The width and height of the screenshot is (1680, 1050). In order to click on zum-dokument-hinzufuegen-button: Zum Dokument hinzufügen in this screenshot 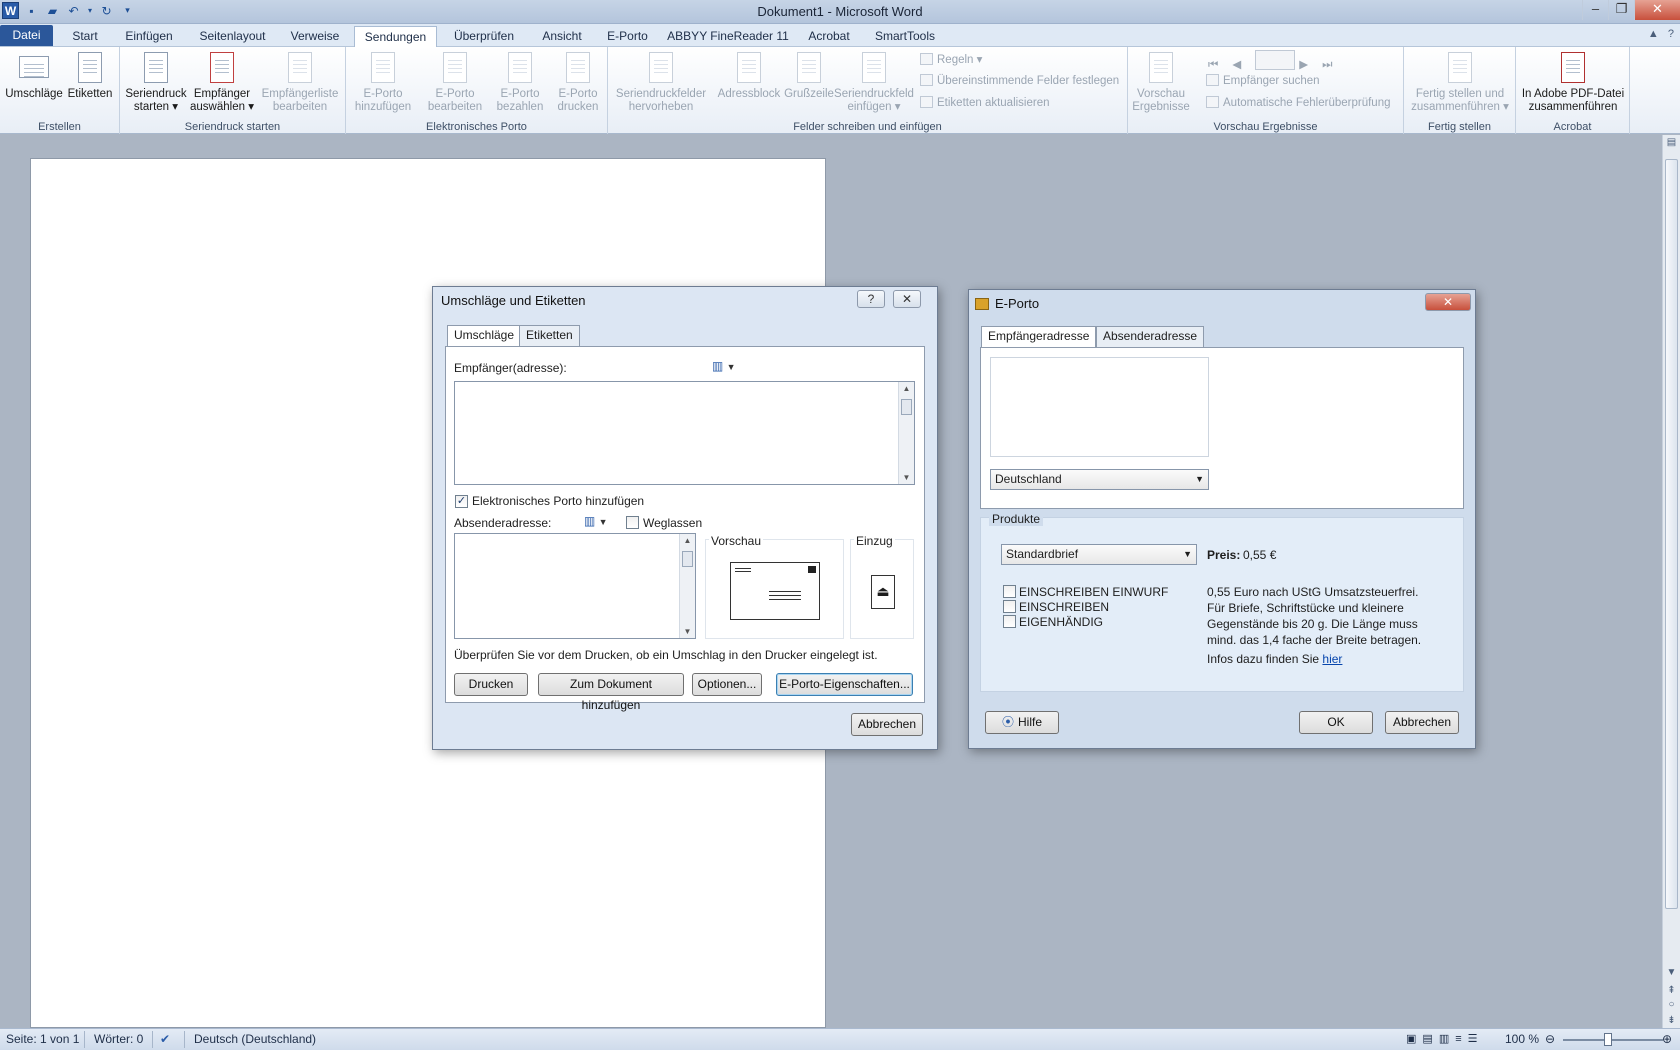, I will do `click(611, 692)`.